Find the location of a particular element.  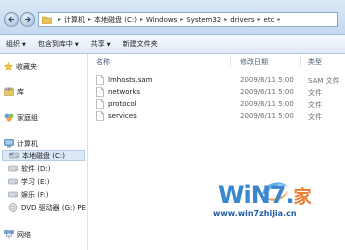

nav-library: 库 is located at coordinates (14, 91).